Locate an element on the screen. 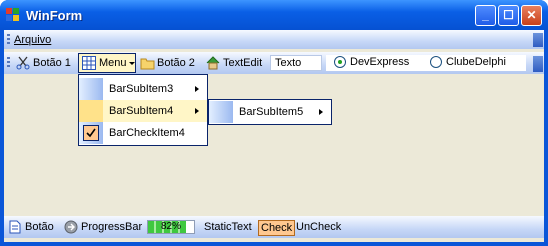  toolbar-button-2-label: Botão 2 is located at coordinates (176, 63).